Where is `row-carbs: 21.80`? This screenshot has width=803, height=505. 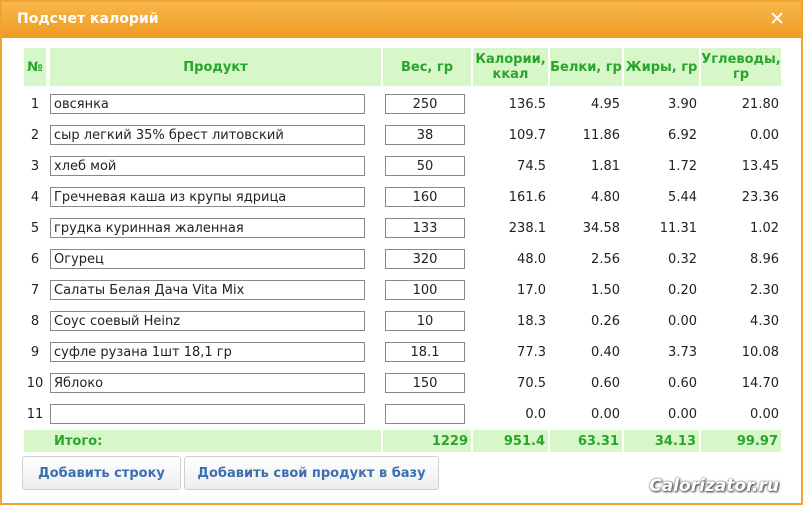 row-carbs: 21.80 is located at coordinates (760, 104).